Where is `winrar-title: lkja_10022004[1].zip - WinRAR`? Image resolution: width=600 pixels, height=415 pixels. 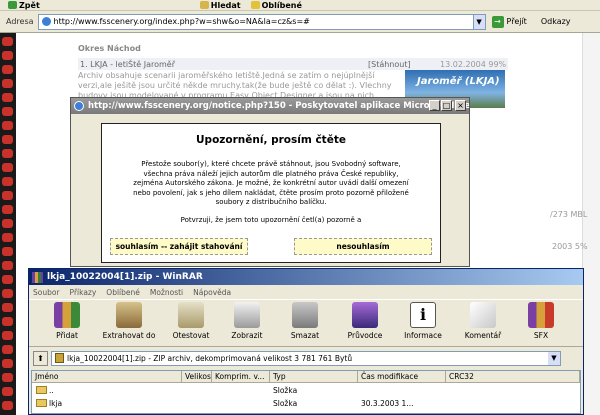 winrar-title: lkja_10022004[1].zip - WinRAR is located at coordinates (125, 277).